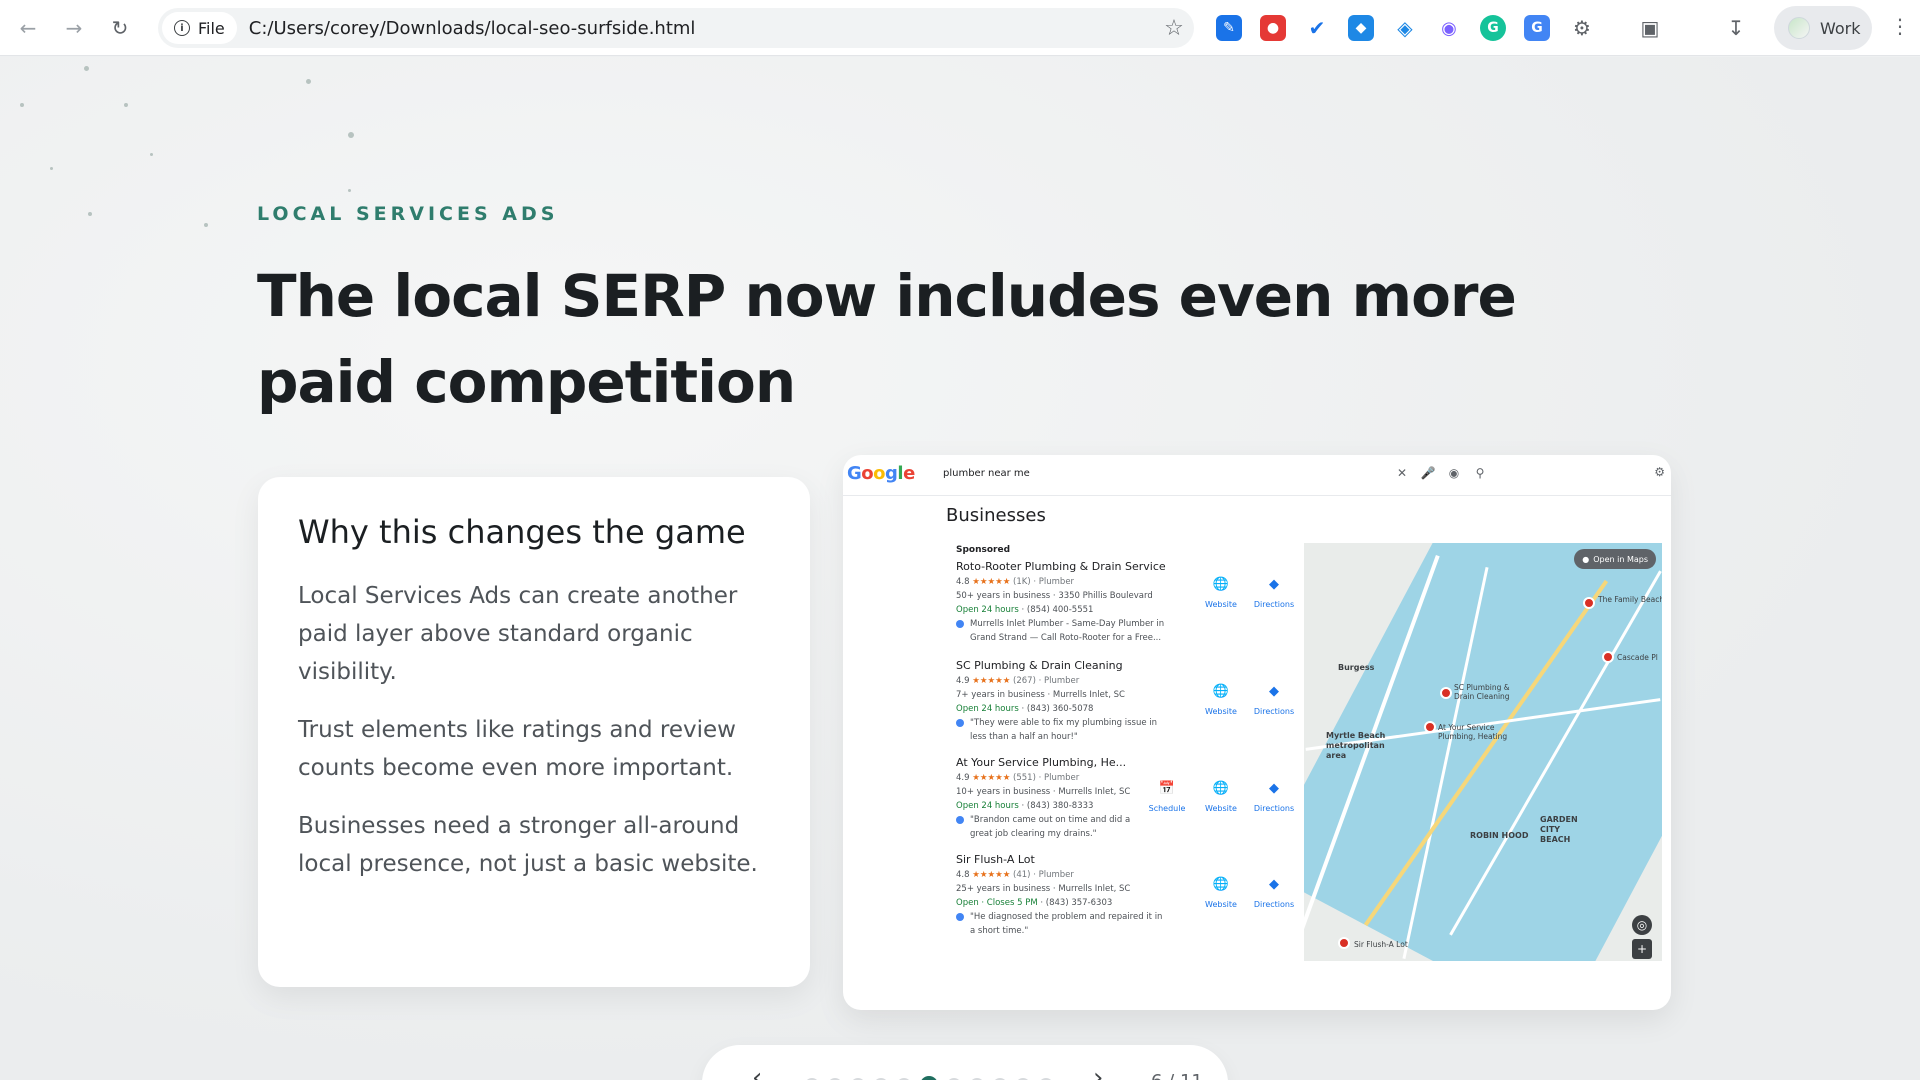 The height and width of the screenshot is (1080, 1920). I want to click on browser-menu-icon: ⋮, so click(1900, 26).